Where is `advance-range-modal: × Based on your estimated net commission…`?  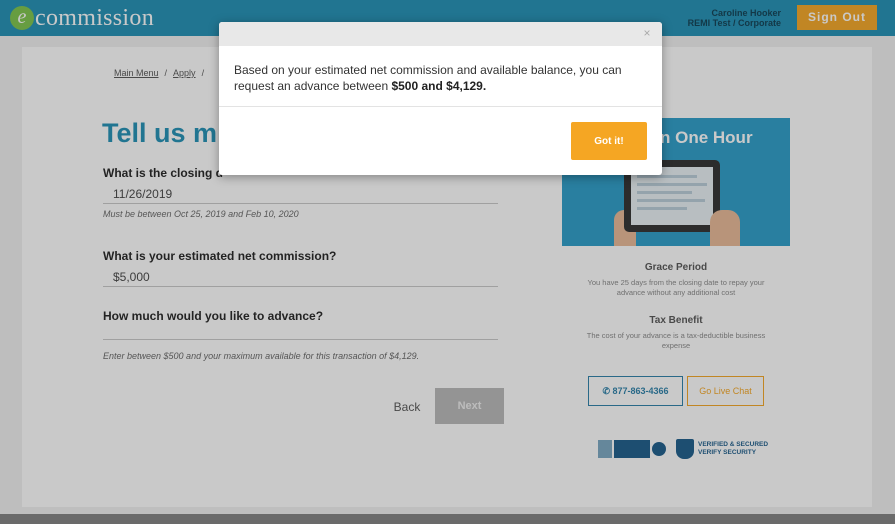
advance-range-modal: × Based on your estimated net commission… is located at coordinates (440, 98).